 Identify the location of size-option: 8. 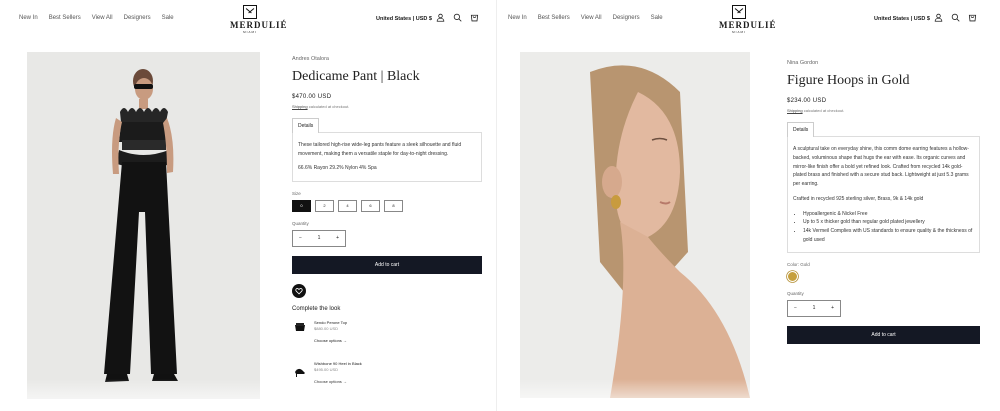
(393, 205).